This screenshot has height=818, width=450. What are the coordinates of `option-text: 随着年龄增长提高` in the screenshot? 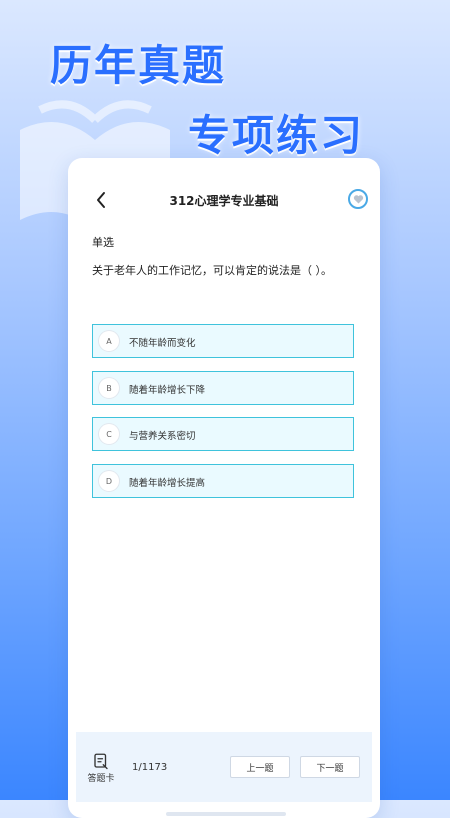 It's located at (167, 483).